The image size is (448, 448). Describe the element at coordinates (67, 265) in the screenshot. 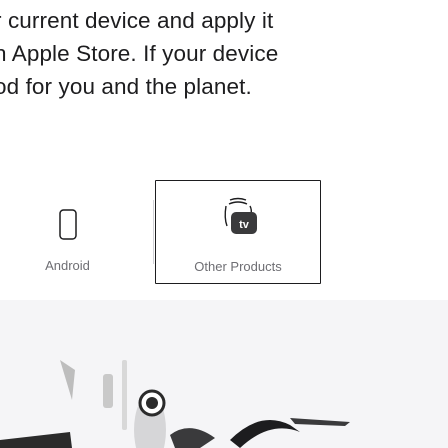

I see `tile-android-label: Android` at that location.